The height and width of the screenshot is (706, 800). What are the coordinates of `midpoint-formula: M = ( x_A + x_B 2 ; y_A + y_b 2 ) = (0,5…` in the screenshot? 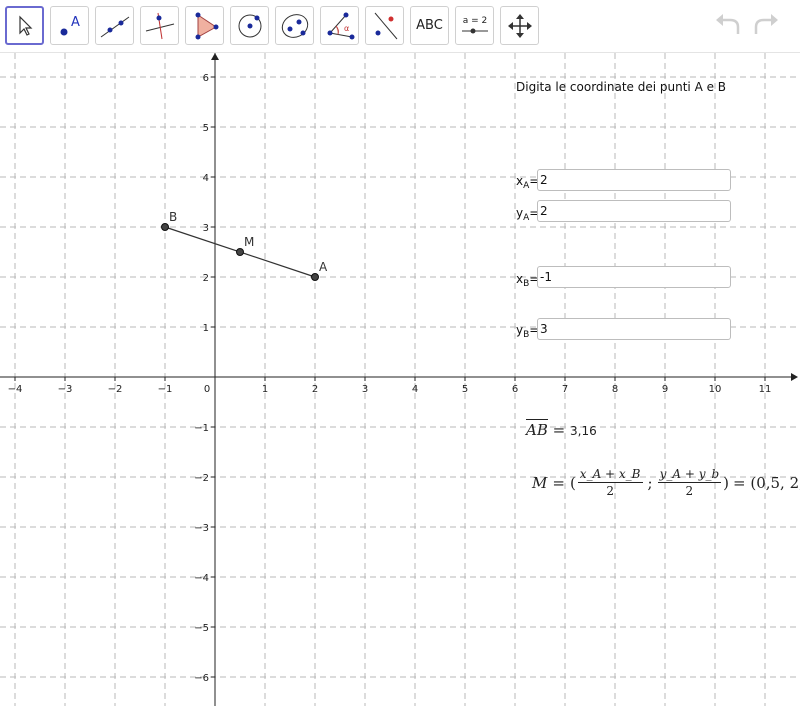 It's located at (666, 482).